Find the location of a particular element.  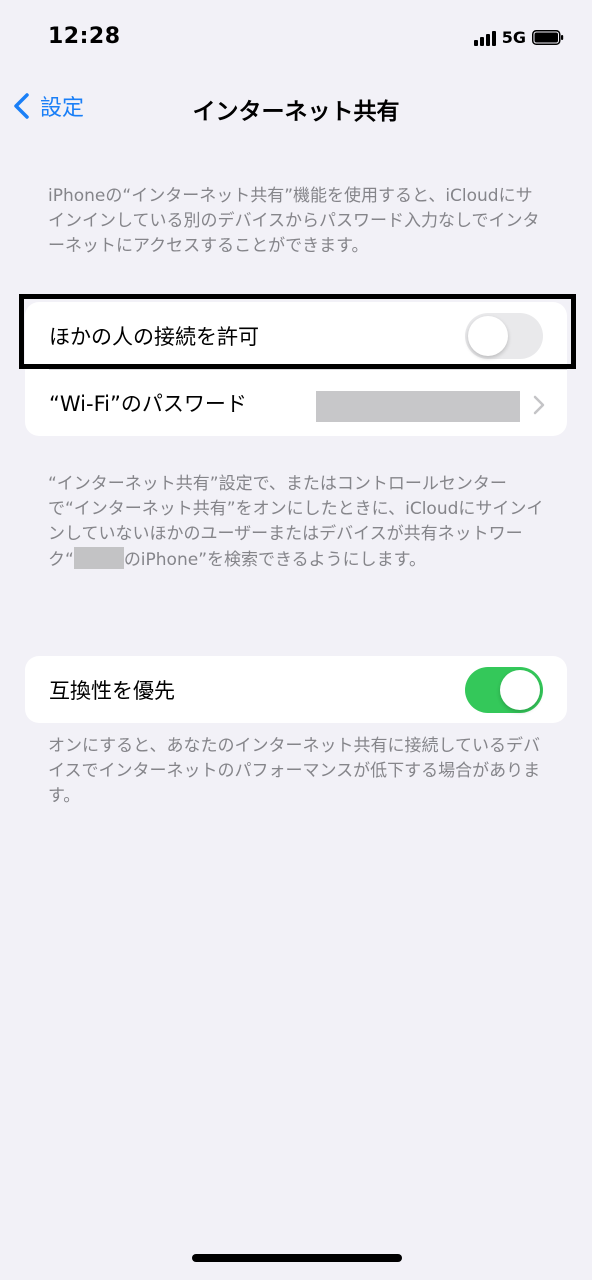

wifi-password-label: “Wi-Fi”のパスワード is located at coordinates (148, 403).